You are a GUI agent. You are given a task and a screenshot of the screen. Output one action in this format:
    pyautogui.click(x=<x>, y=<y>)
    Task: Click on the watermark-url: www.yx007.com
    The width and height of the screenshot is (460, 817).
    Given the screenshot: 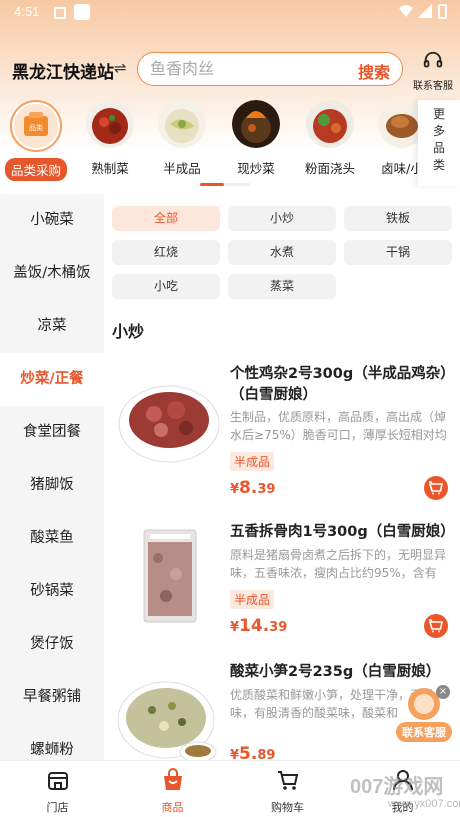 What is the action you would take?
    pyautogui.click(x=424, y=804)
    